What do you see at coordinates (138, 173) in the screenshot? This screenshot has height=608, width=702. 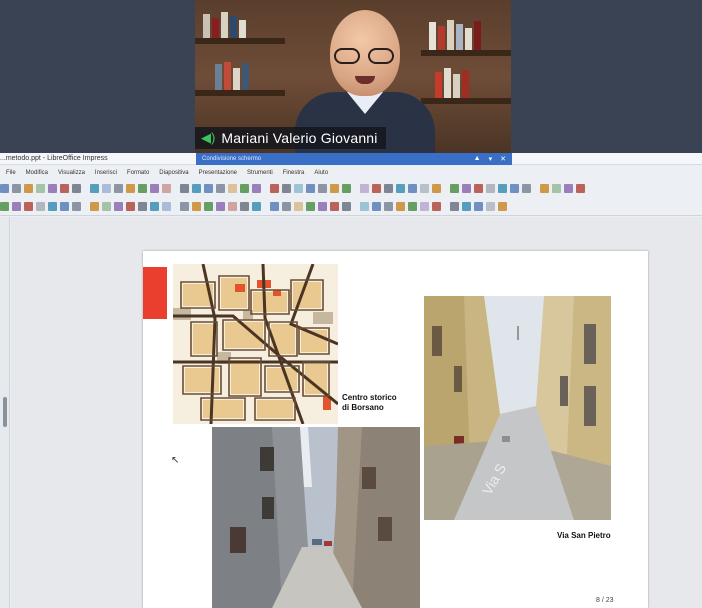 I see `menu-format: Formato` at bounding box center [138, 173].